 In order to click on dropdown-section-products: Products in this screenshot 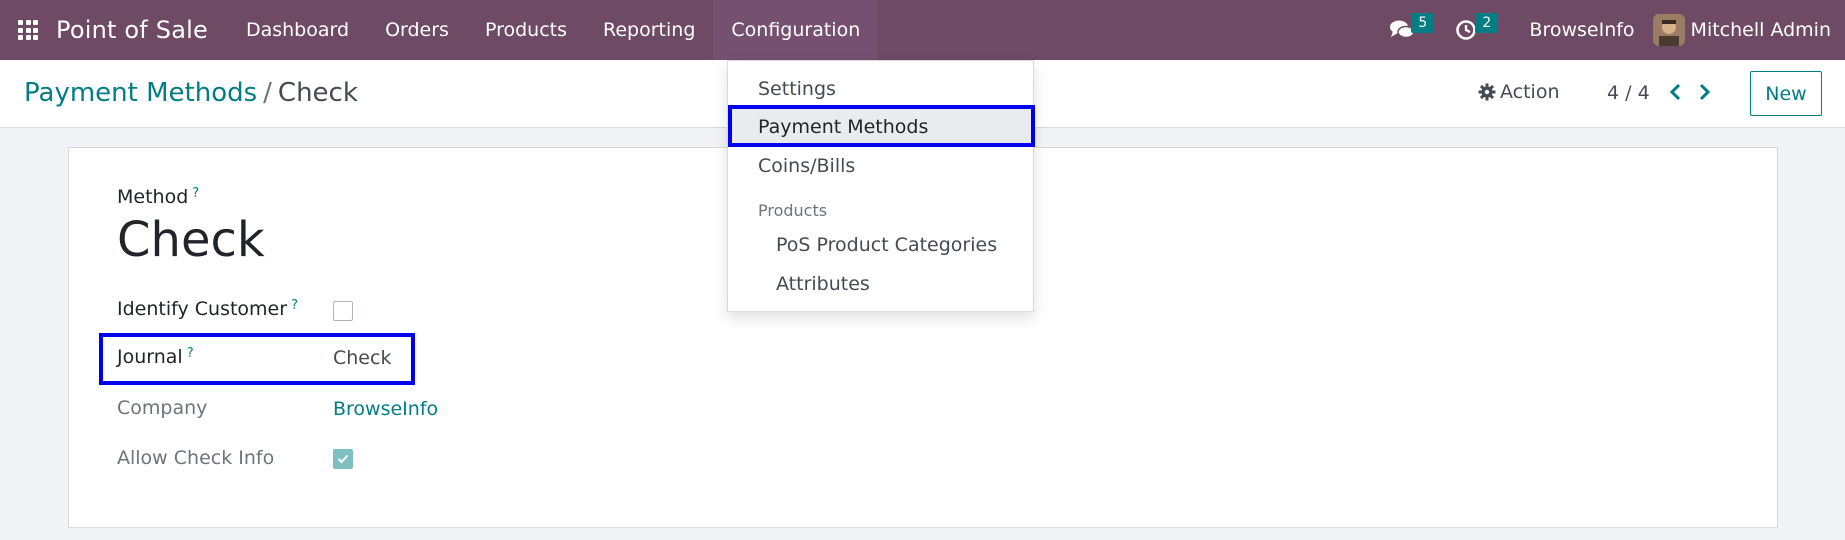, I will do `click(793, 210)`.